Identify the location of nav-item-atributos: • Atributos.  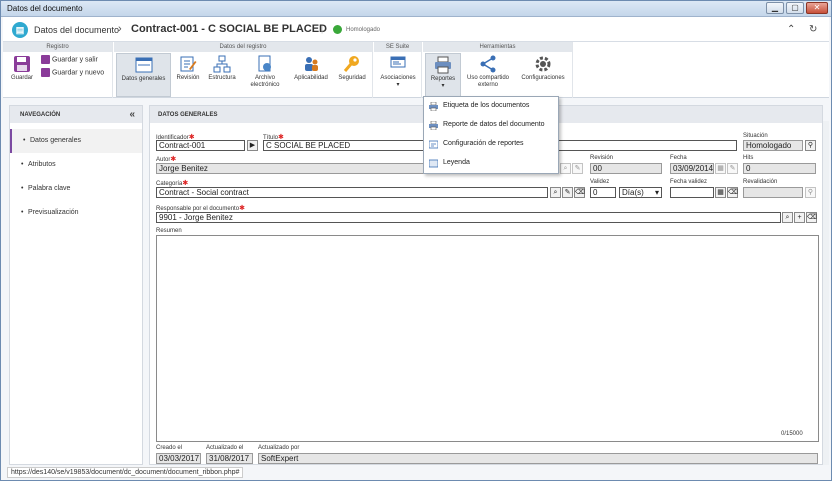
(76, 165).